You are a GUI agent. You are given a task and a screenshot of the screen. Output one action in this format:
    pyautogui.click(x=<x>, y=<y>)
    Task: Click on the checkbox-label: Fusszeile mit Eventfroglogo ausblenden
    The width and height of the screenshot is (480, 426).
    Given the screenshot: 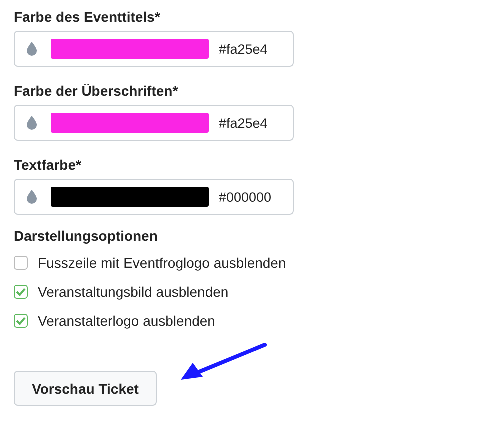 What is the action you would take?
    pyautogui.click(x=162, y=262)
    